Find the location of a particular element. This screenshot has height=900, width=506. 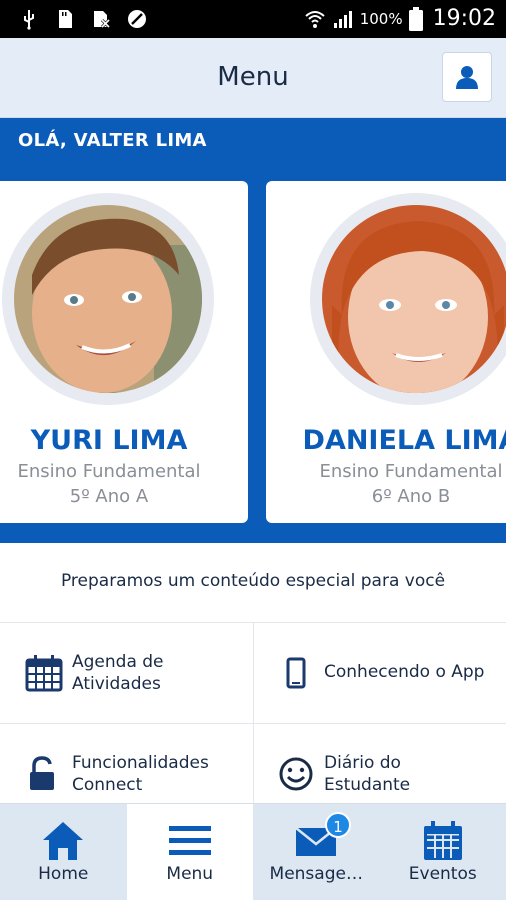

student-photo-girl is located at coordinates (414, 299).